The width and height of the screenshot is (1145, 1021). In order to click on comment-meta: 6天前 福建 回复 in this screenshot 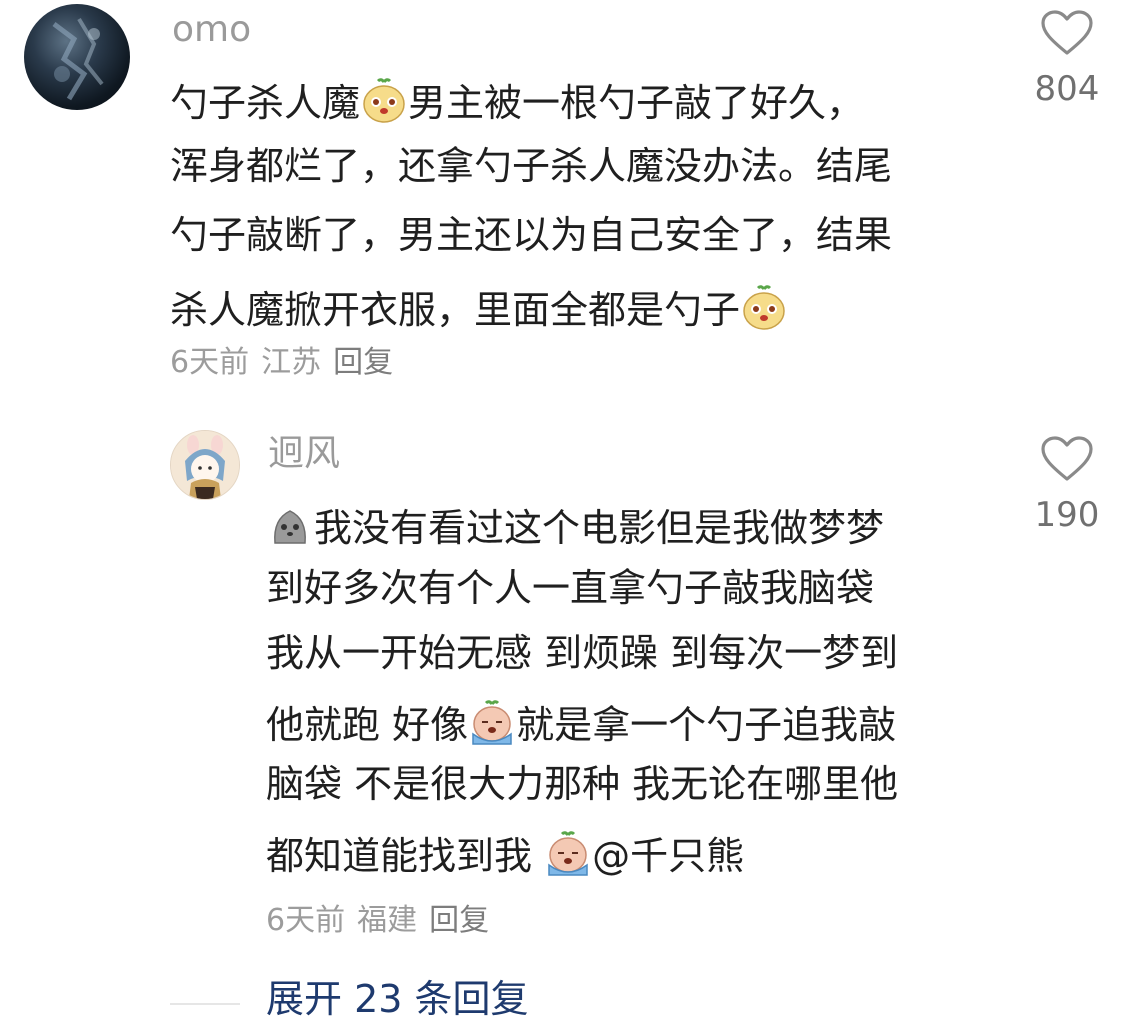, I will do `click(383, 921)`.